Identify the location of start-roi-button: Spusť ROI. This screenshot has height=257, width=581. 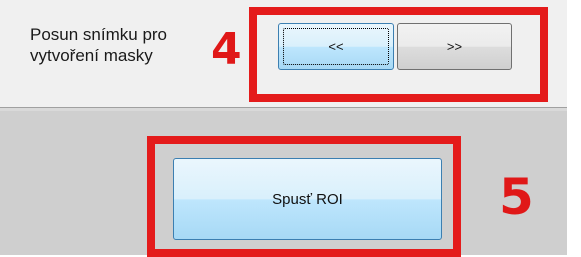
(307, 199).